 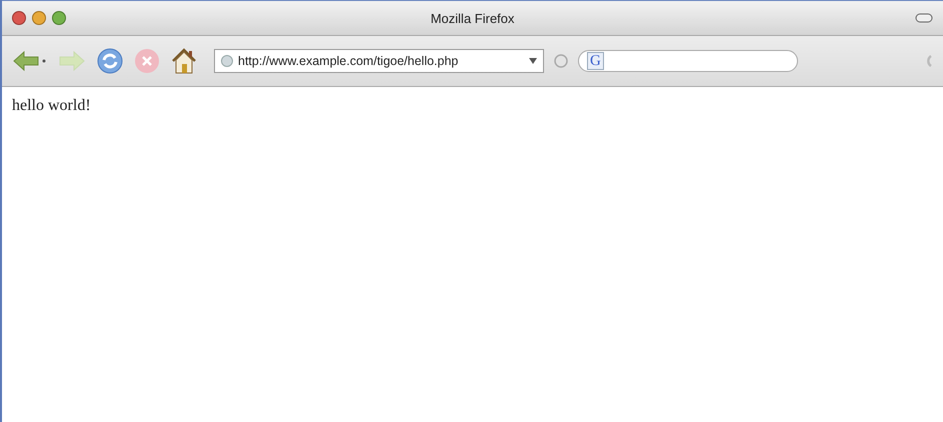 What do you see at coordinates (59, 18) in the screenshot?
I see `zoom-icon` at bounding box center [59, 18].